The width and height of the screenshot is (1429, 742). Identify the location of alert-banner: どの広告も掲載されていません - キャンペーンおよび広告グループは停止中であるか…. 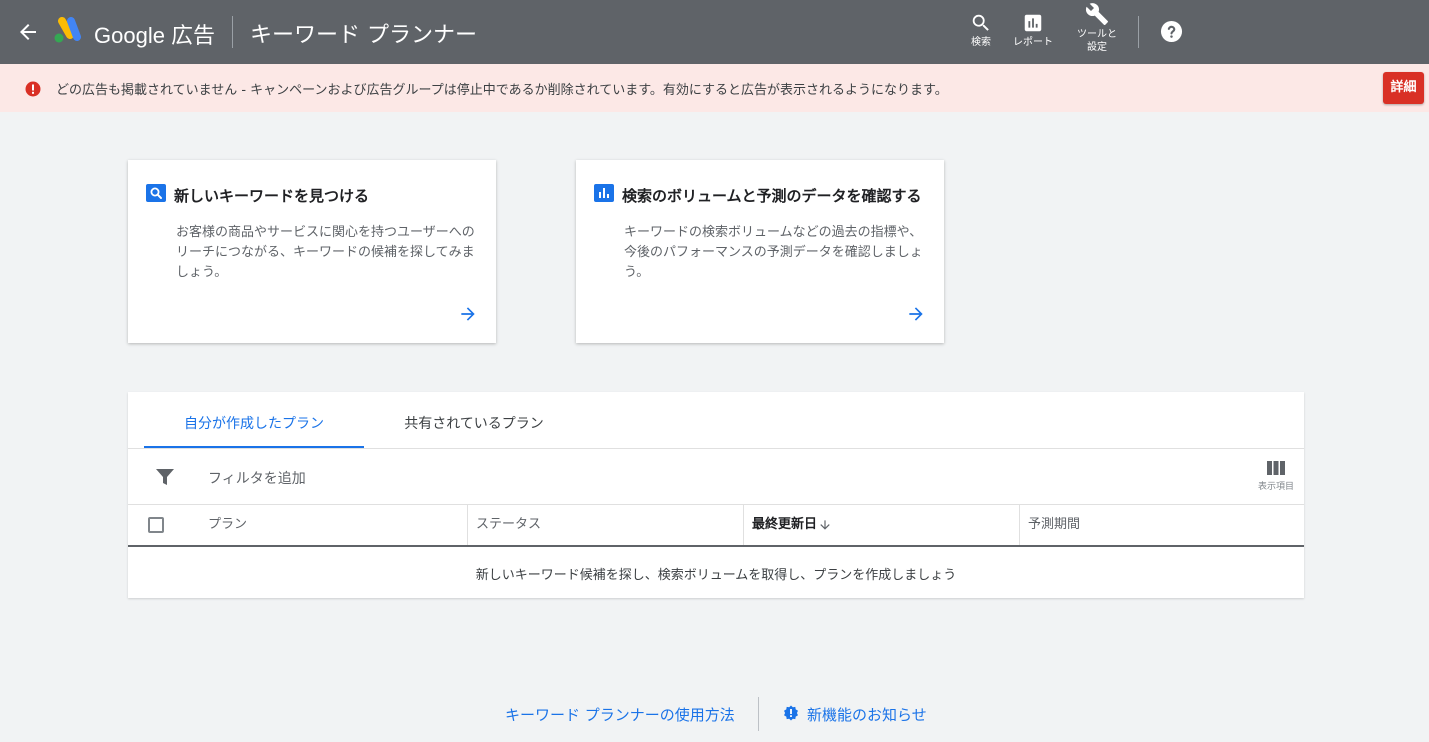
(714, 88).